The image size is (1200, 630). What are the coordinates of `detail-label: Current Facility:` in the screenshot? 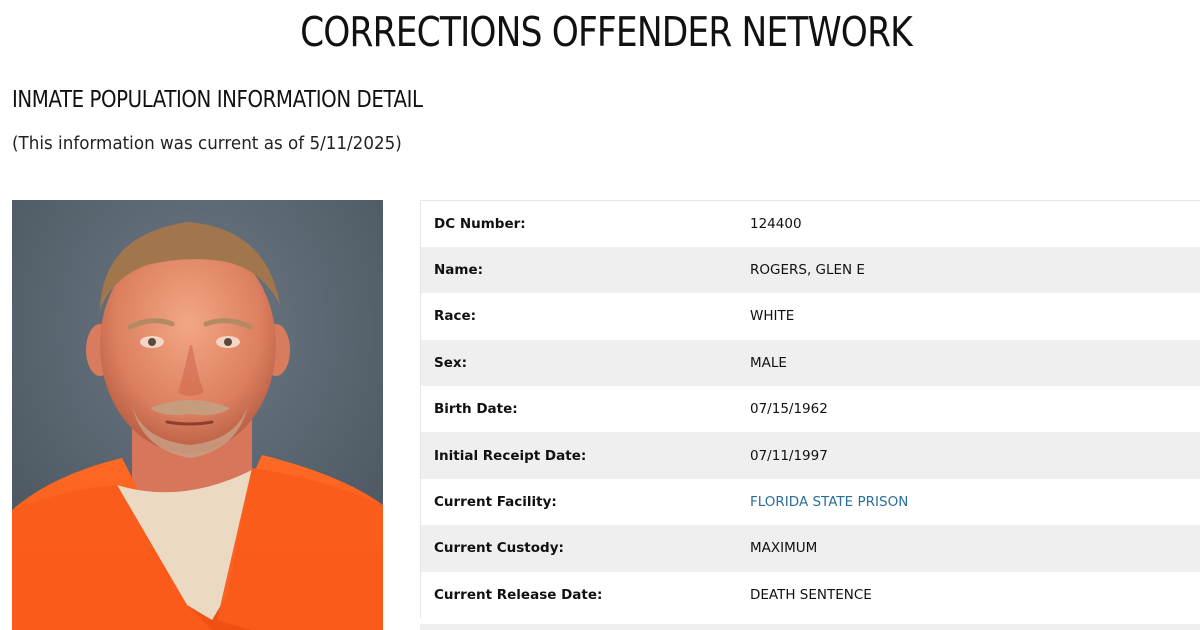 It's located at (495, 502).